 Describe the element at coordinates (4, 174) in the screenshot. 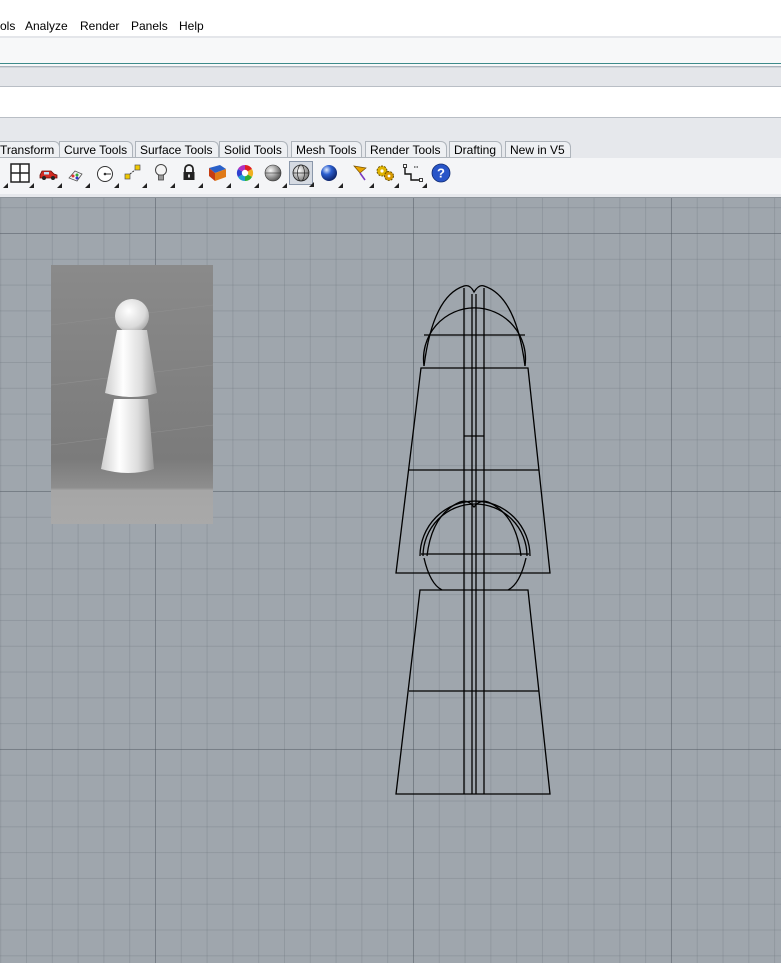

I see `partial-button` at that location.